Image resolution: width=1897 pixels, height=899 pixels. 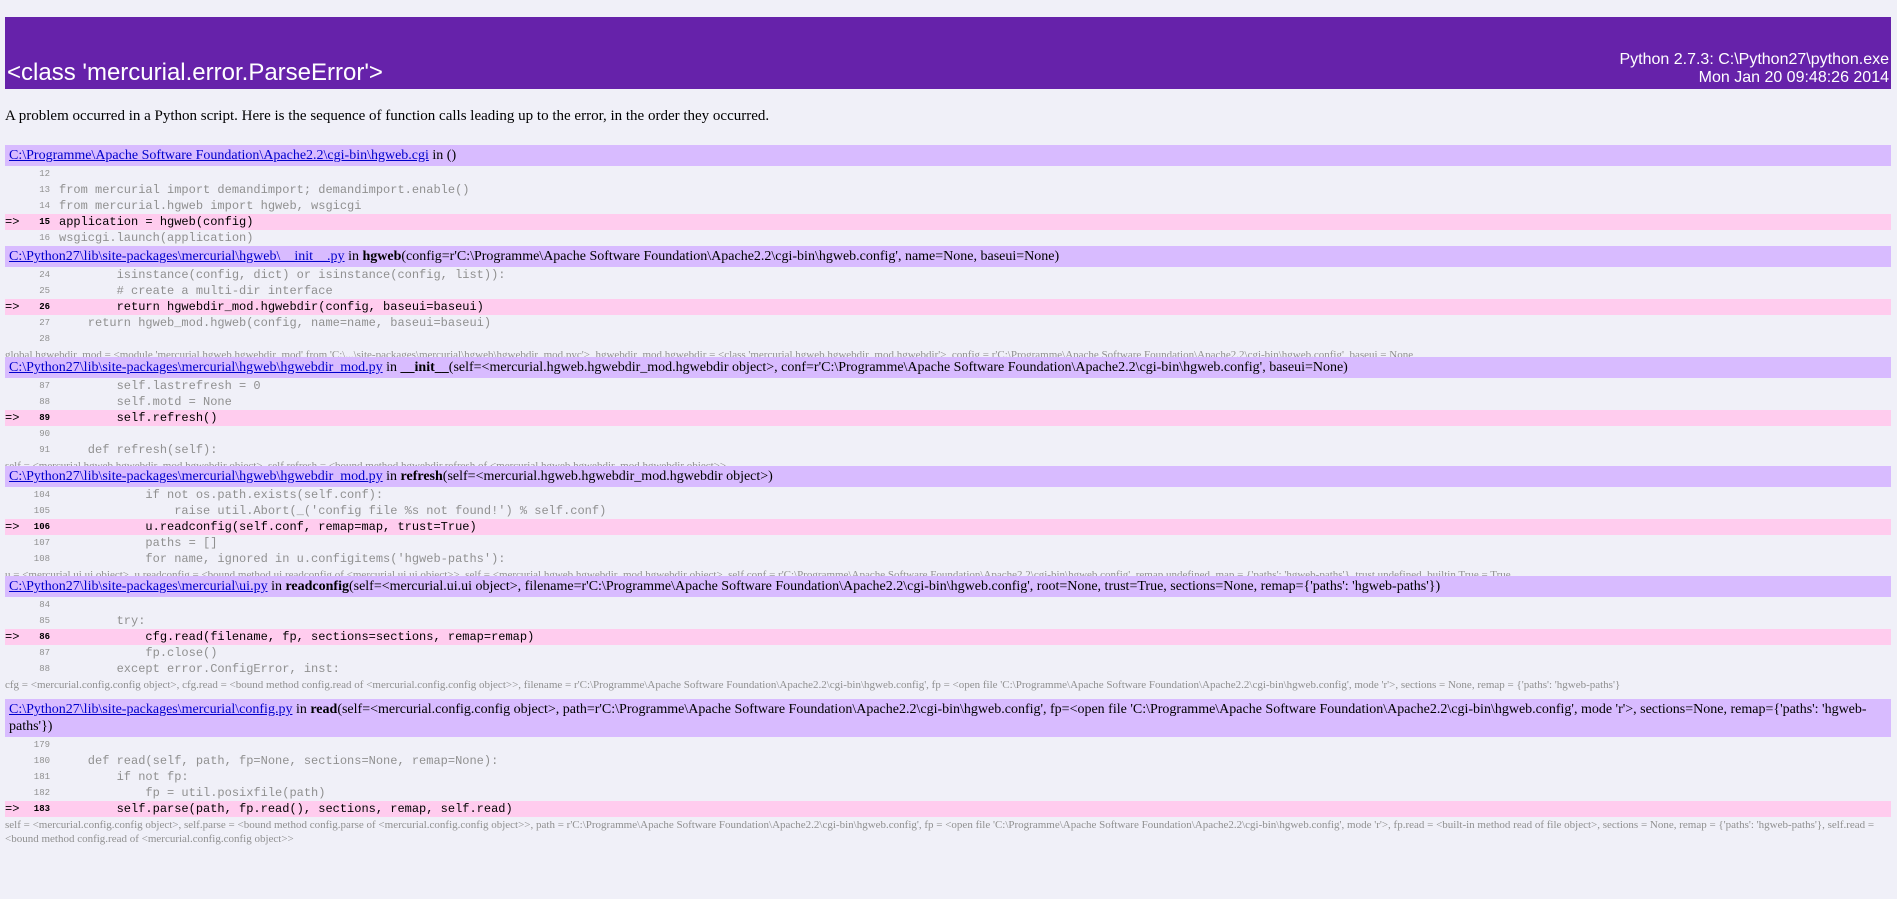 What do you see at coordinates (44, 621) in the screenshot?
I see `line-number: 85` at bounding box center [44, 621].